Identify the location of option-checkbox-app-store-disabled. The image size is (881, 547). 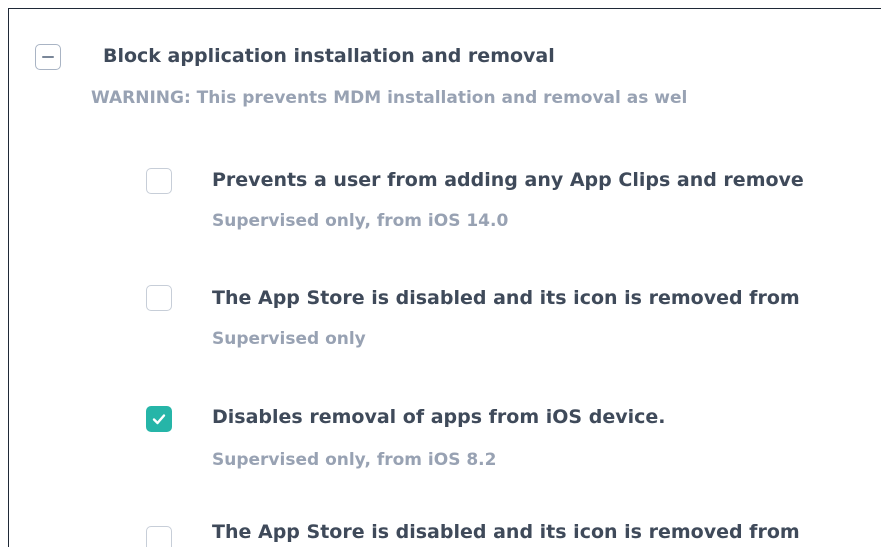
(159, 298).